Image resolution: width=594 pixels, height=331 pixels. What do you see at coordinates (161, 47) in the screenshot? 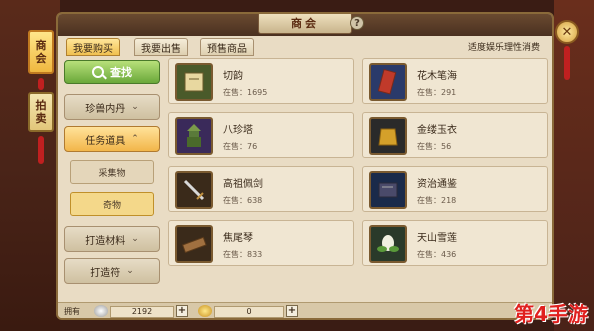
I see `tab-sell: 我要出售` at bounding box center [161, 47].